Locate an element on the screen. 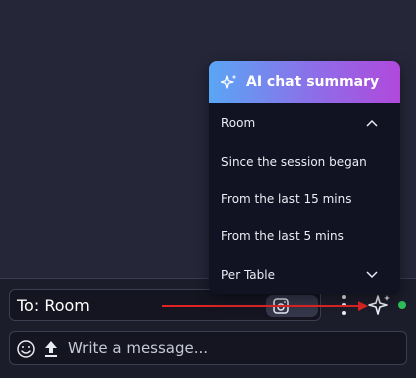 This screenshot has height=378, width=416. ai-summary-header: AI chat summary is located at coordinates (304, 82).